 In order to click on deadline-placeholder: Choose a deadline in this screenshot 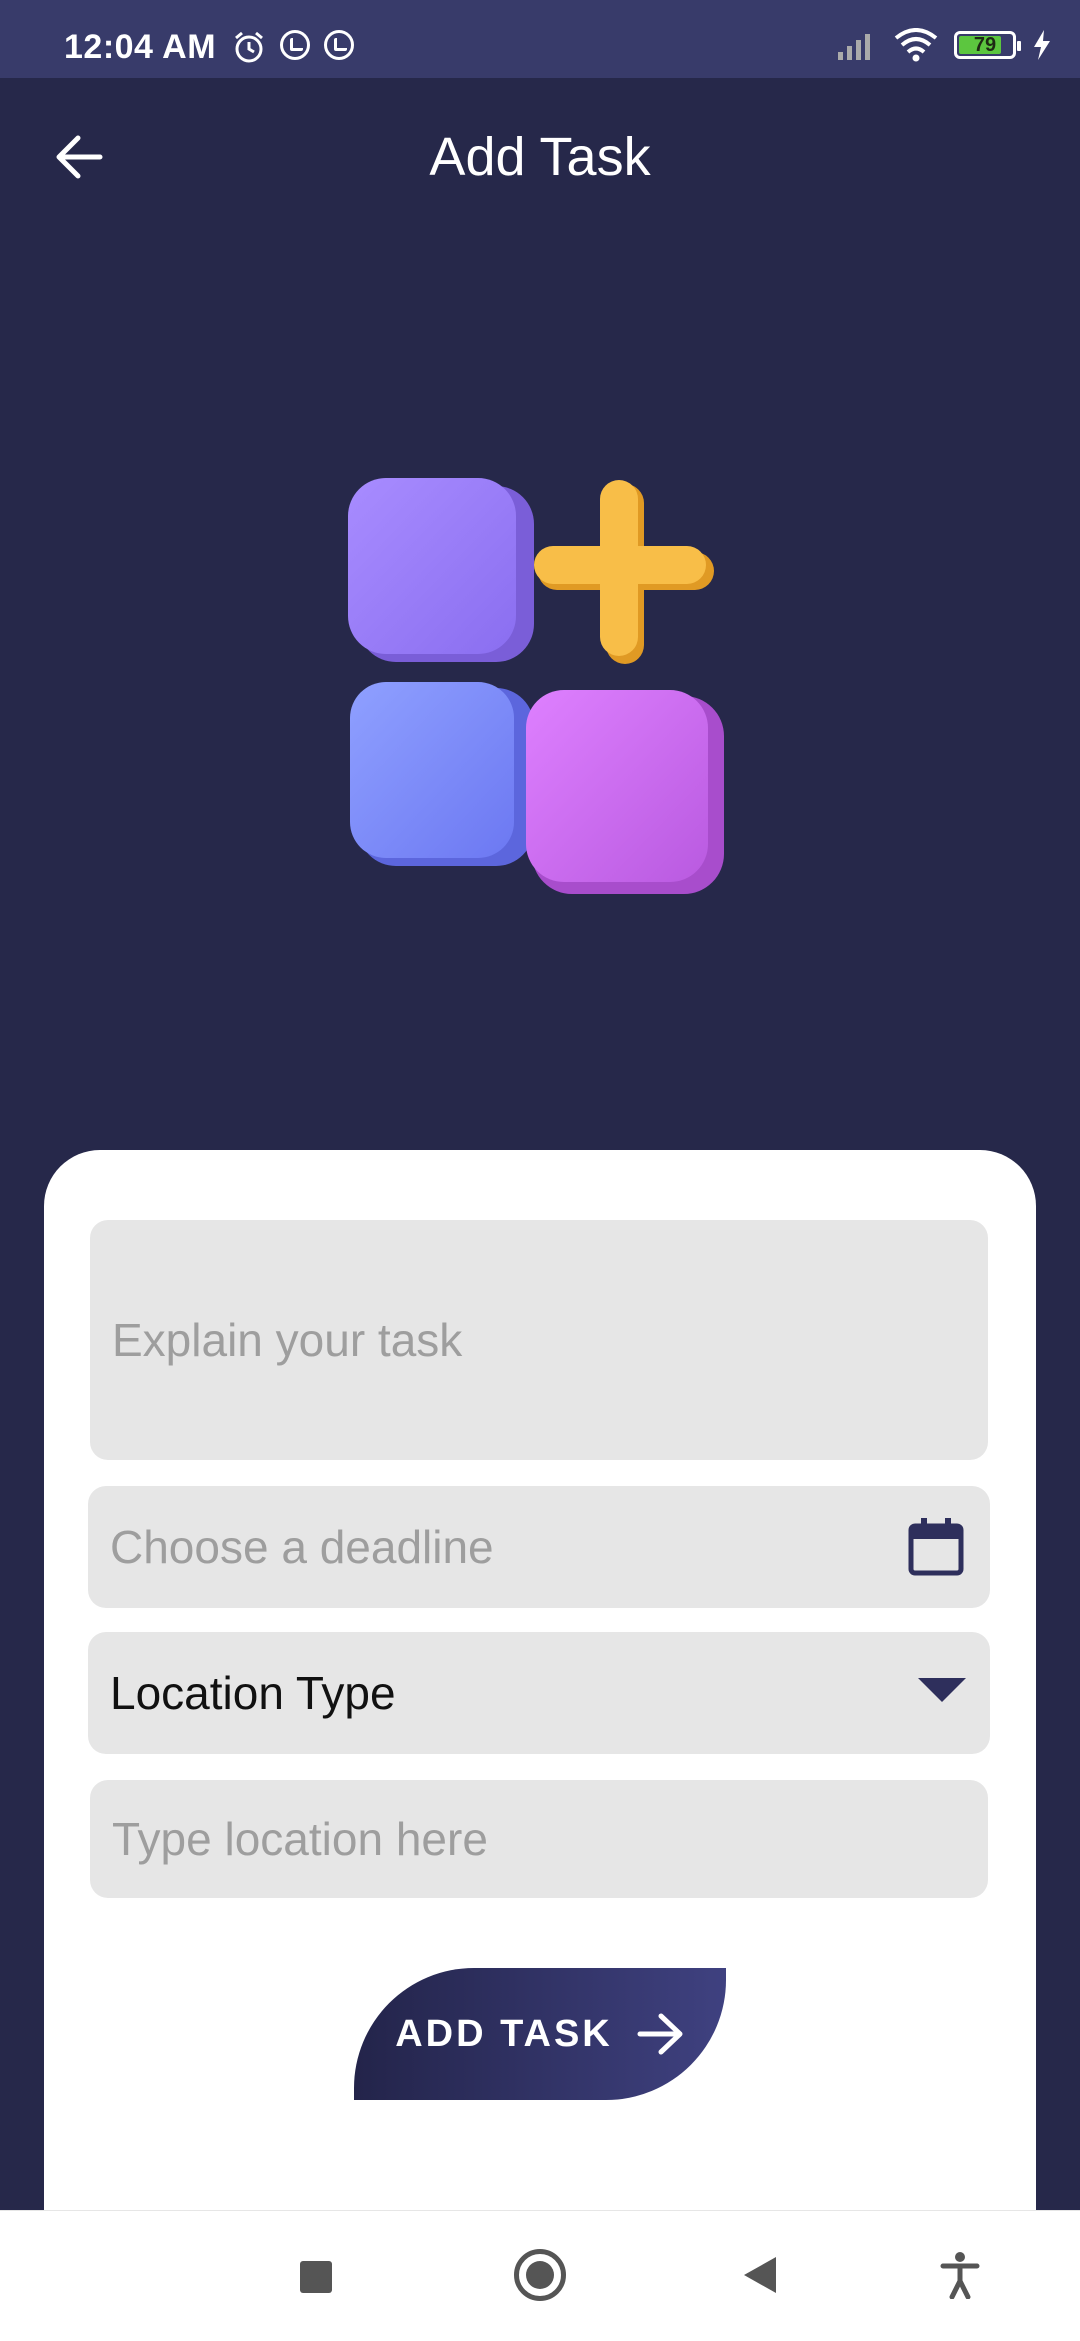, I will do `click(302, 1547)`.